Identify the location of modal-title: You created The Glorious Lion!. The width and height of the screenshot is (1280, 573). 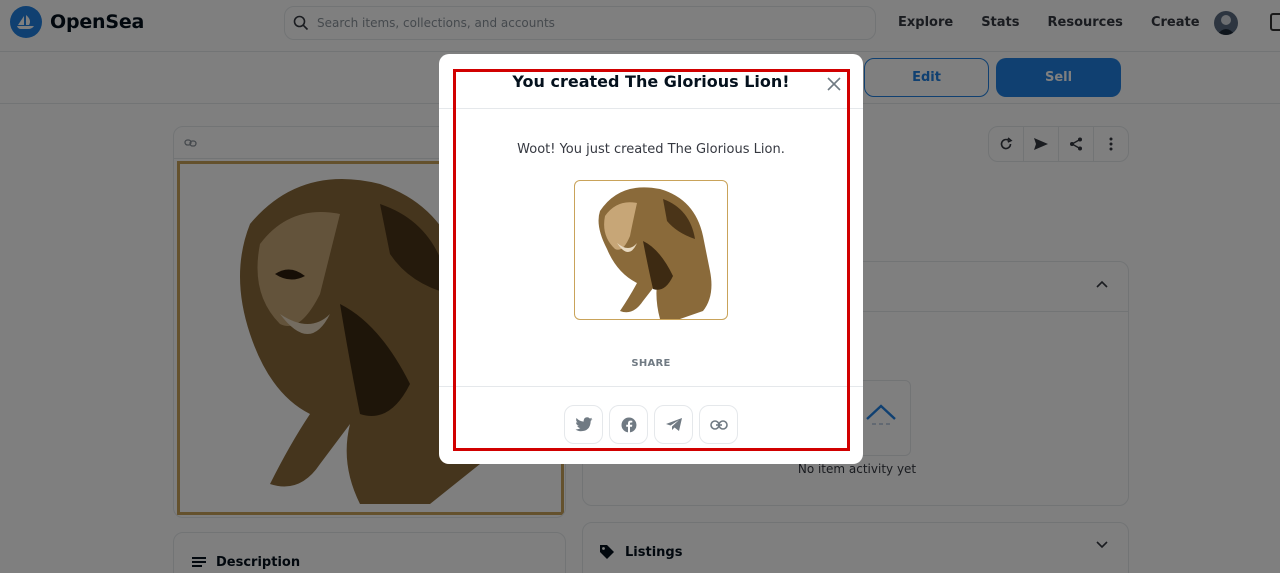
(651, 81).